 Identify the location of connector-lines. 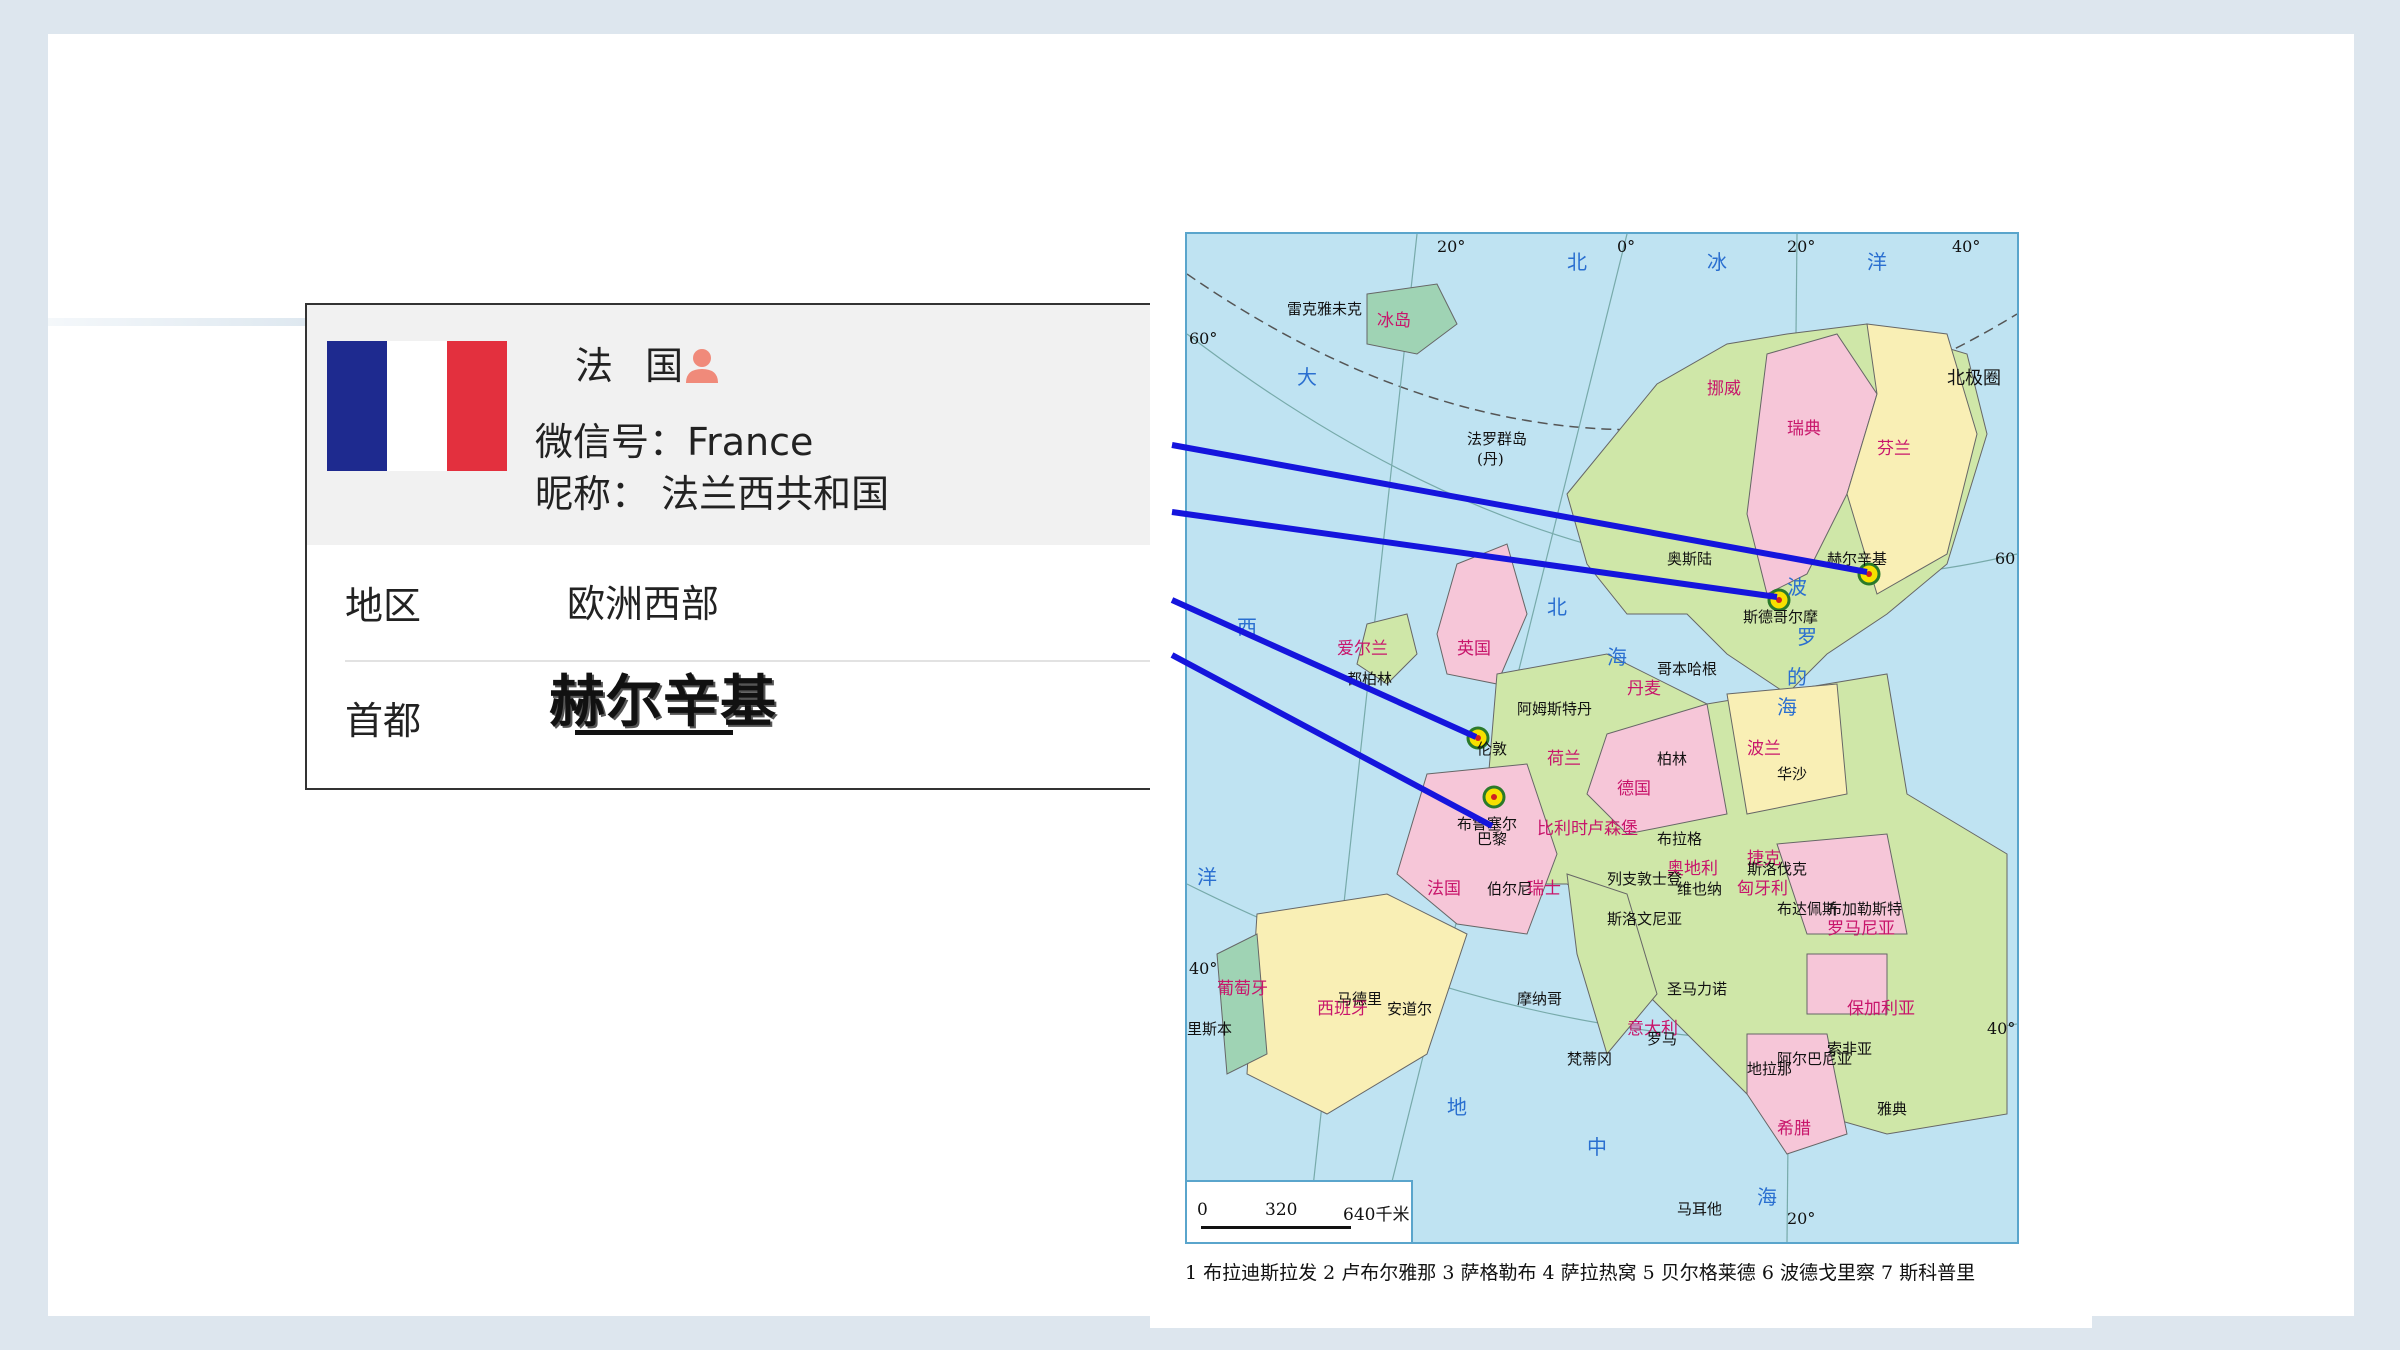
(1519, 635).